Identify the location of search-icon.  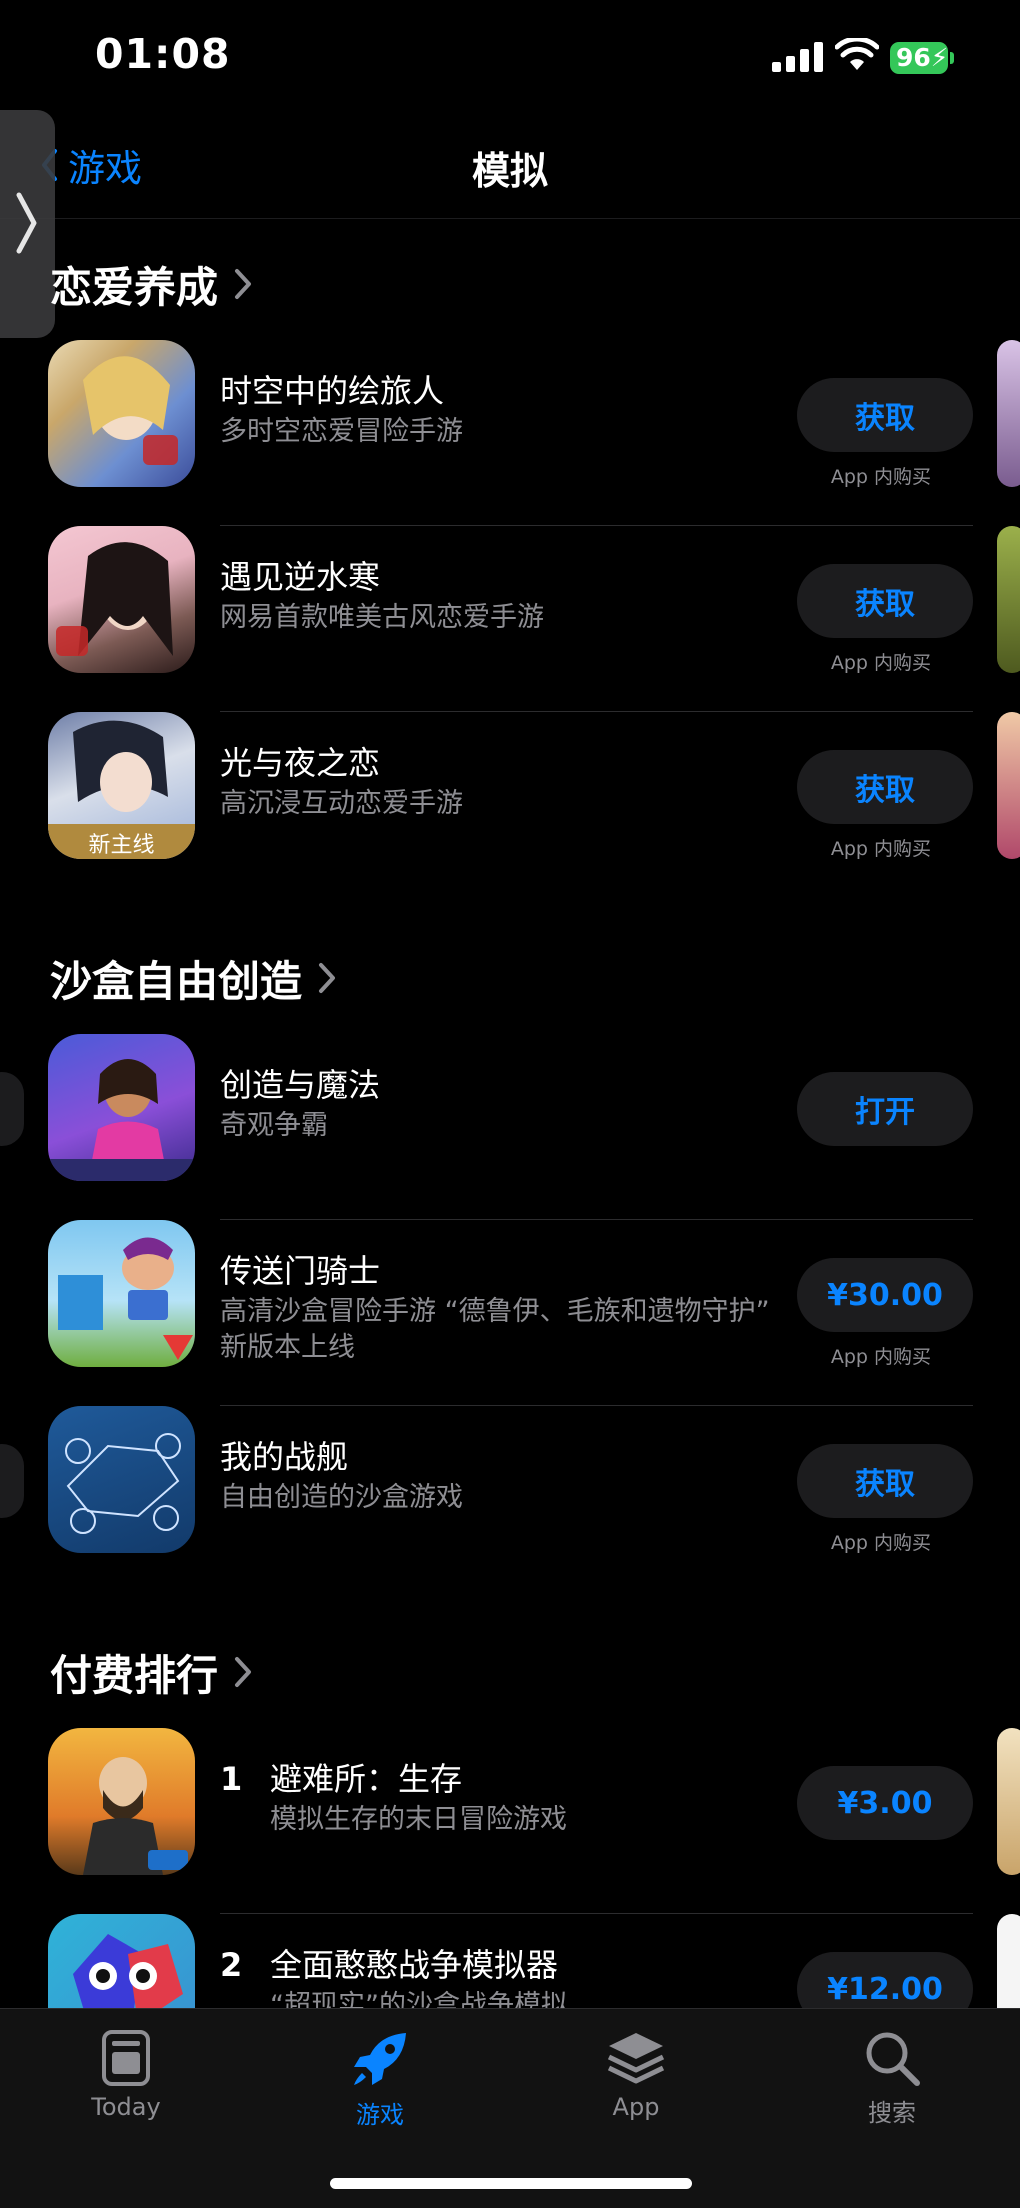
(893, 2059).